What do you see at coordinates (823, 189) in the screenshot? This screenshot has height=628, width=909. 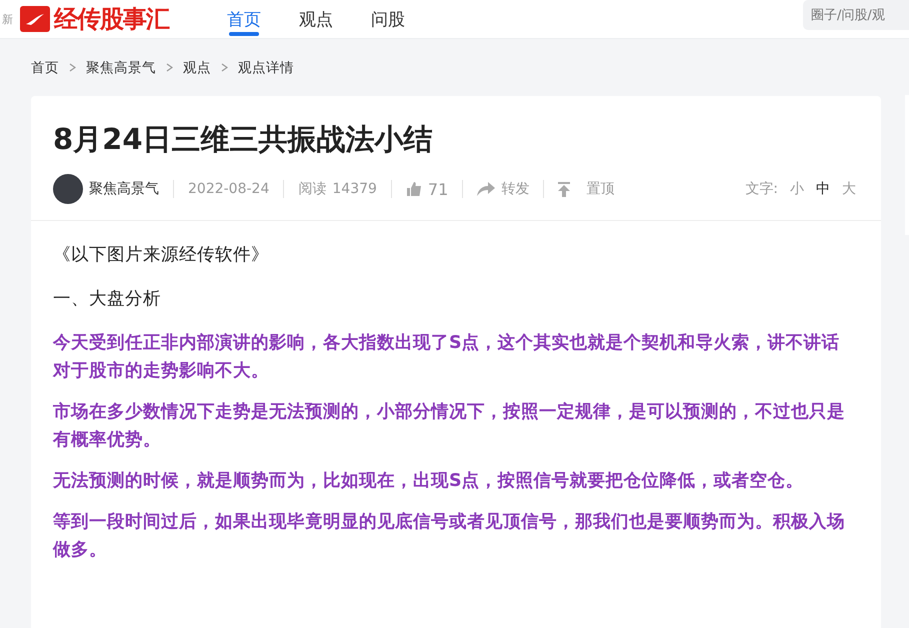 I see `font-size-option: 中` at bounding box center [823, 189].